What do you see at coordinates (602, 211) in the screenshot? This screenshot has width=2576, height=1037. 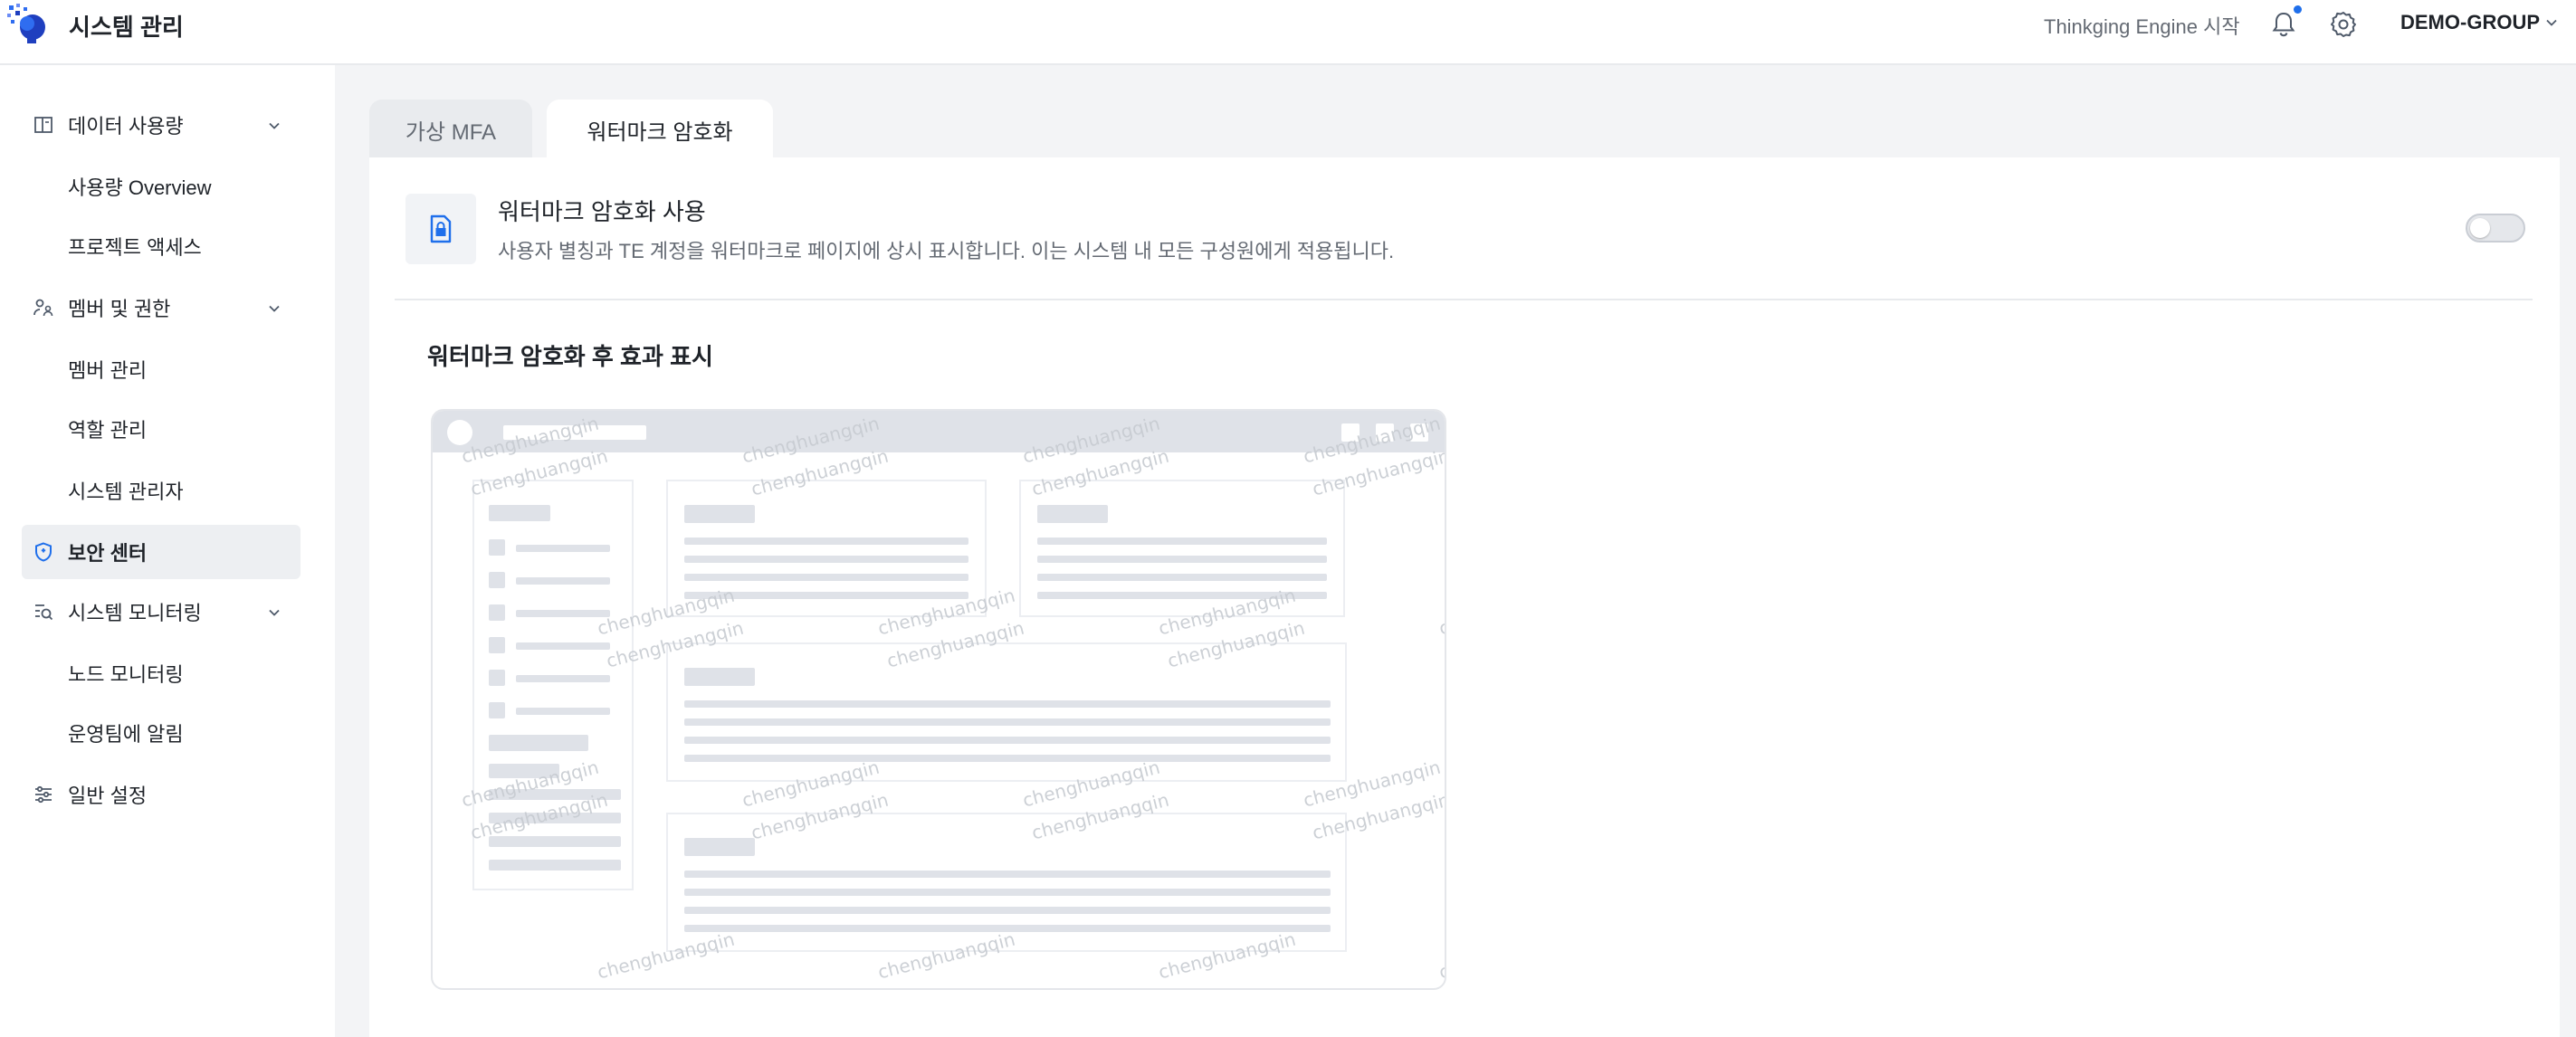 I see `feature-title: 워터마크 암호화 사용` at bounding box center [602, 211].